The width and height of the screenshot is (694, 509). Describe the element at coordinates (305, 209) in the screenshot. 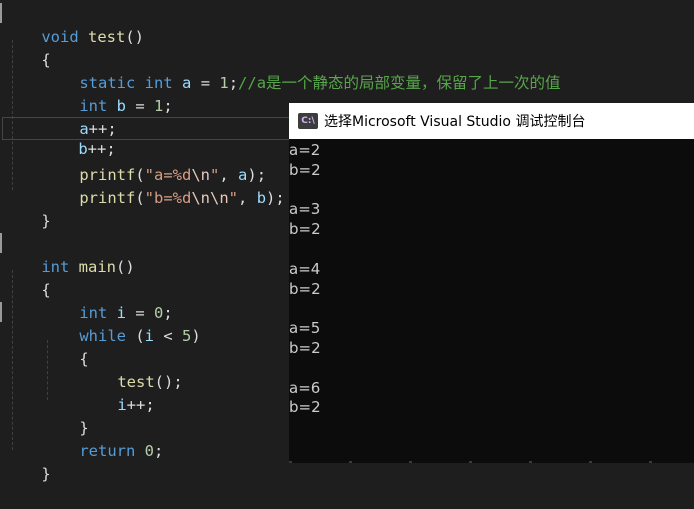

I see `output-line: a=3` at that location.